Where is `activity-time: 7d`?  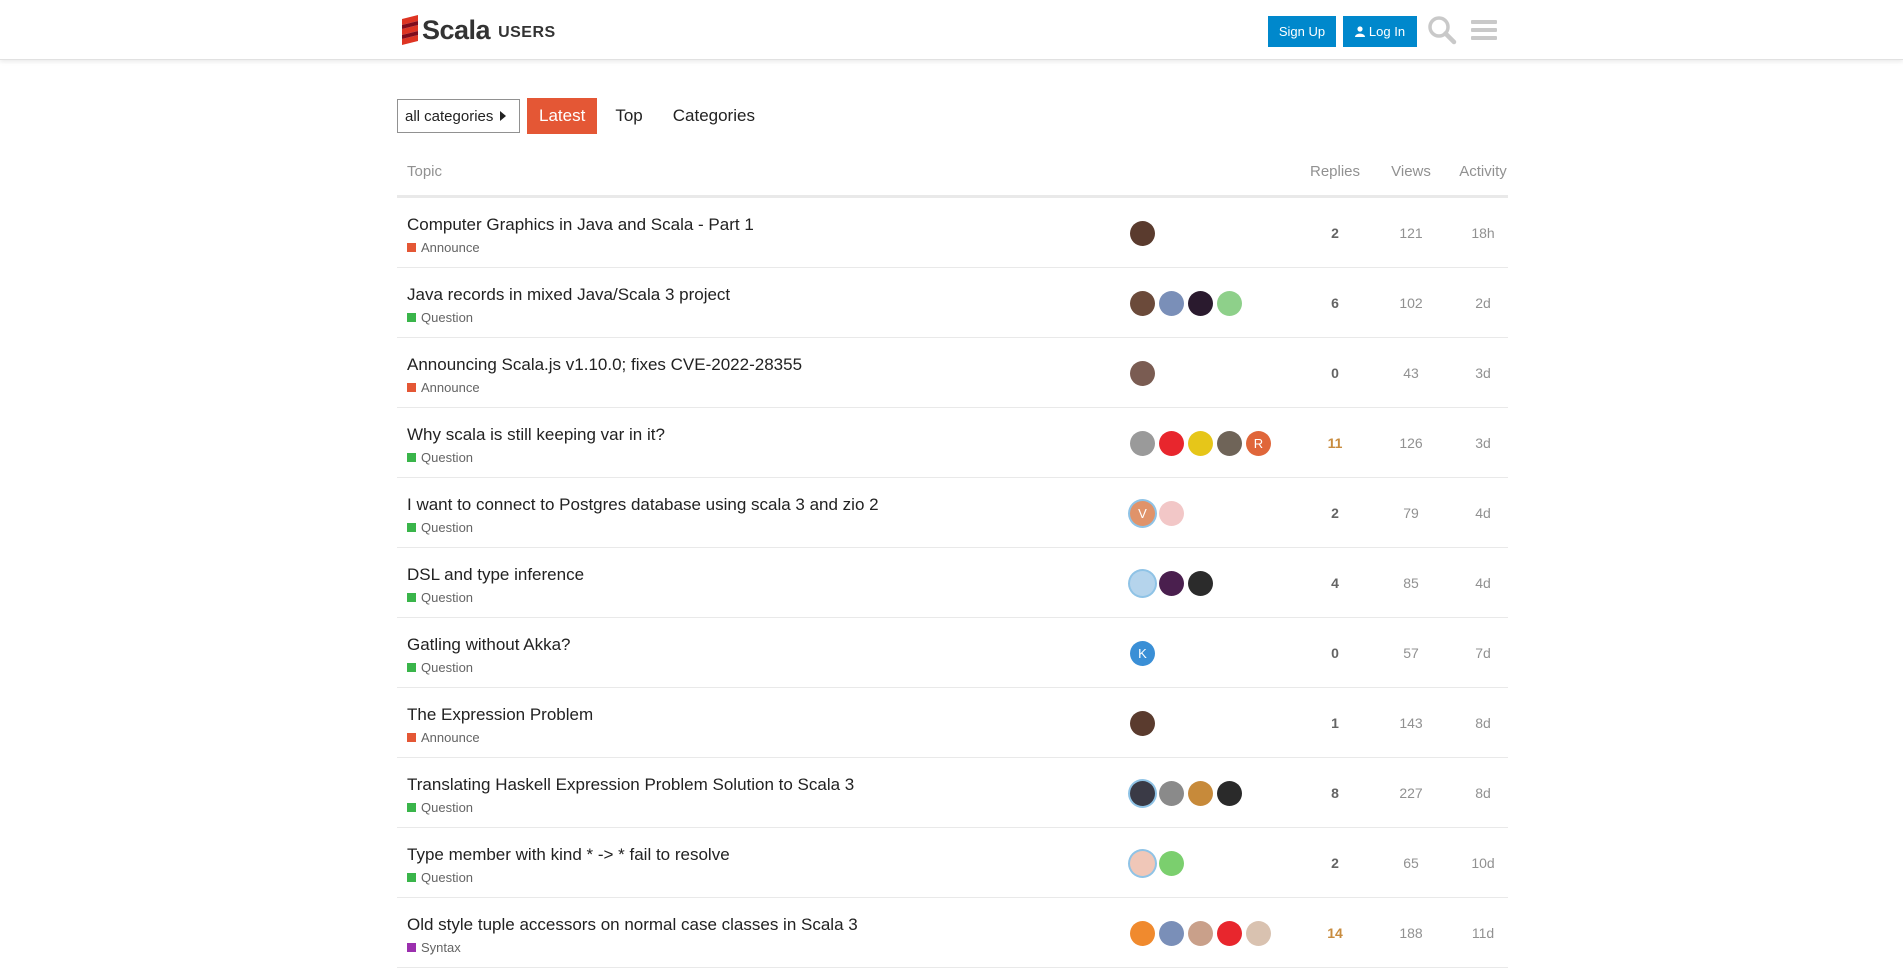 activity-time: 7d is located at coordinates (1483, 653).